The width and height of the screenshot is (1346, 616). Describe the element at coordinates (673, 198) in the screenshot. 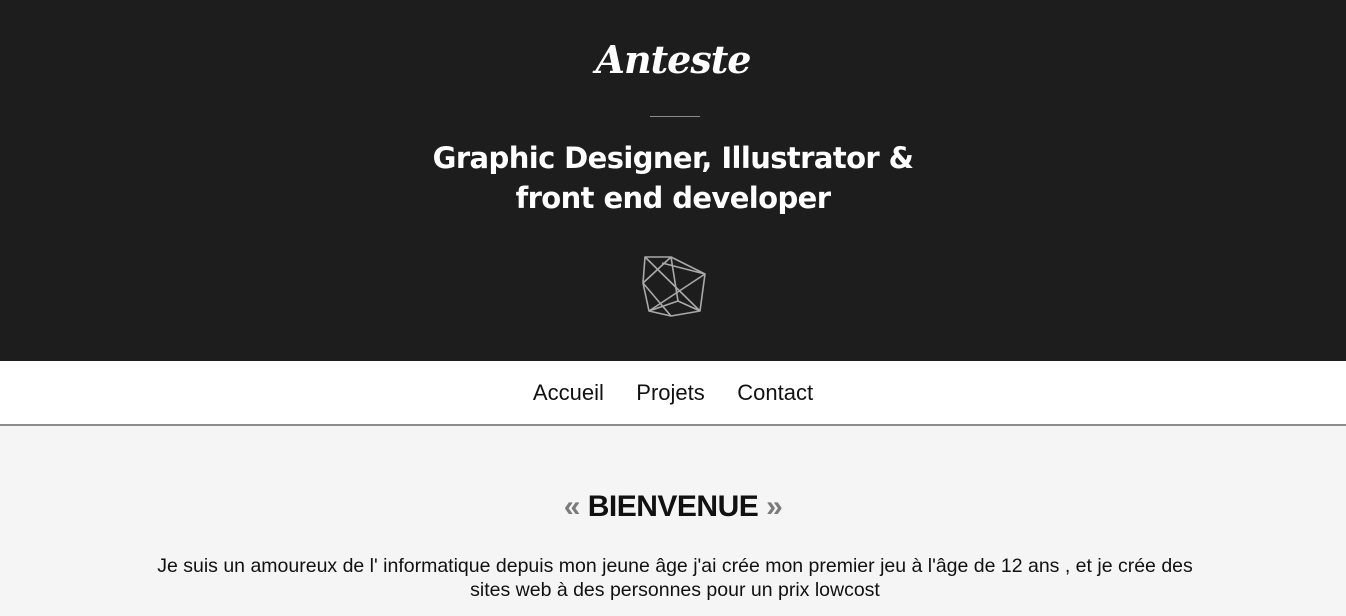

I see `tagline-line-2: front end developer` at that location.